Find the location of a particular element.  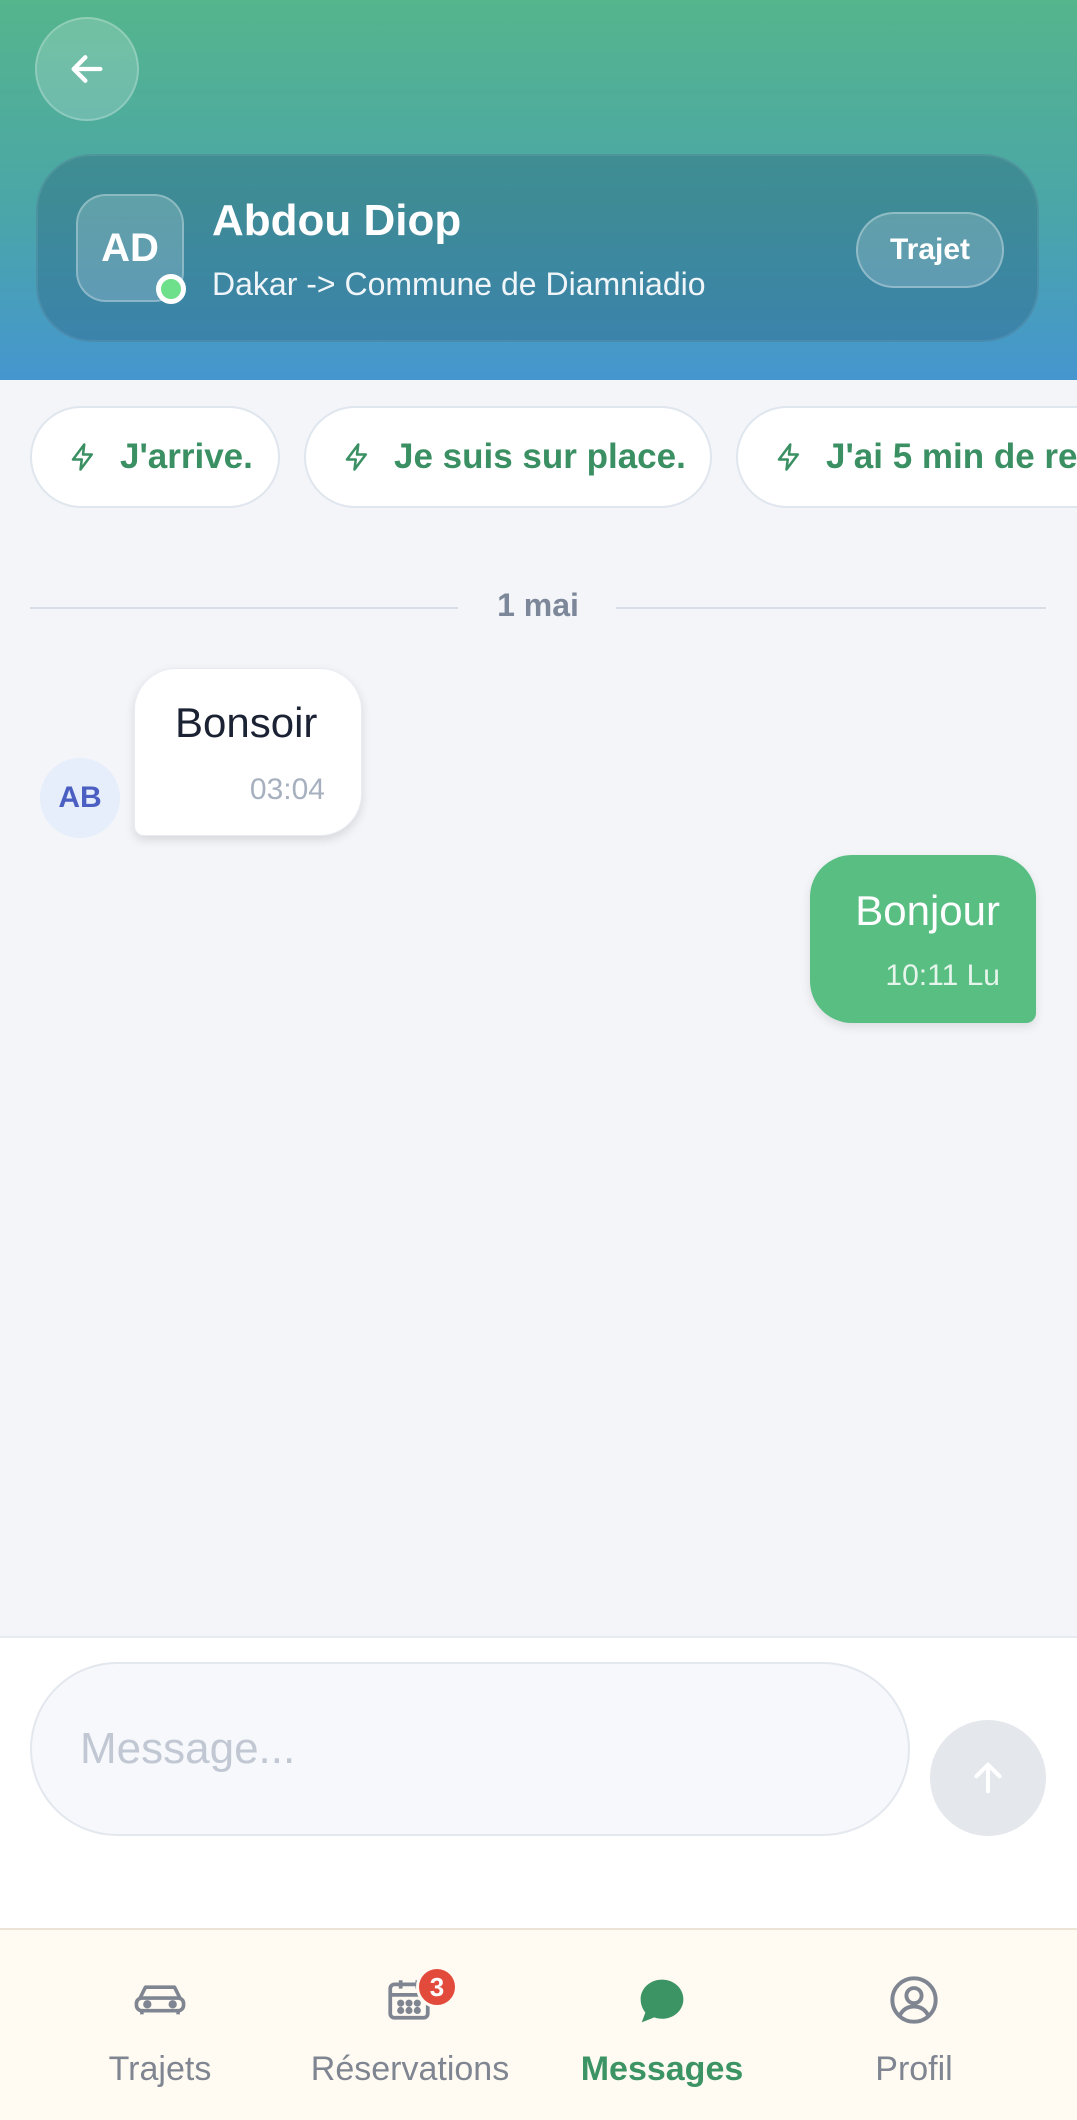

outgoing-message: Bonjour 10:11 Lu is located at coordinates (923, 939).